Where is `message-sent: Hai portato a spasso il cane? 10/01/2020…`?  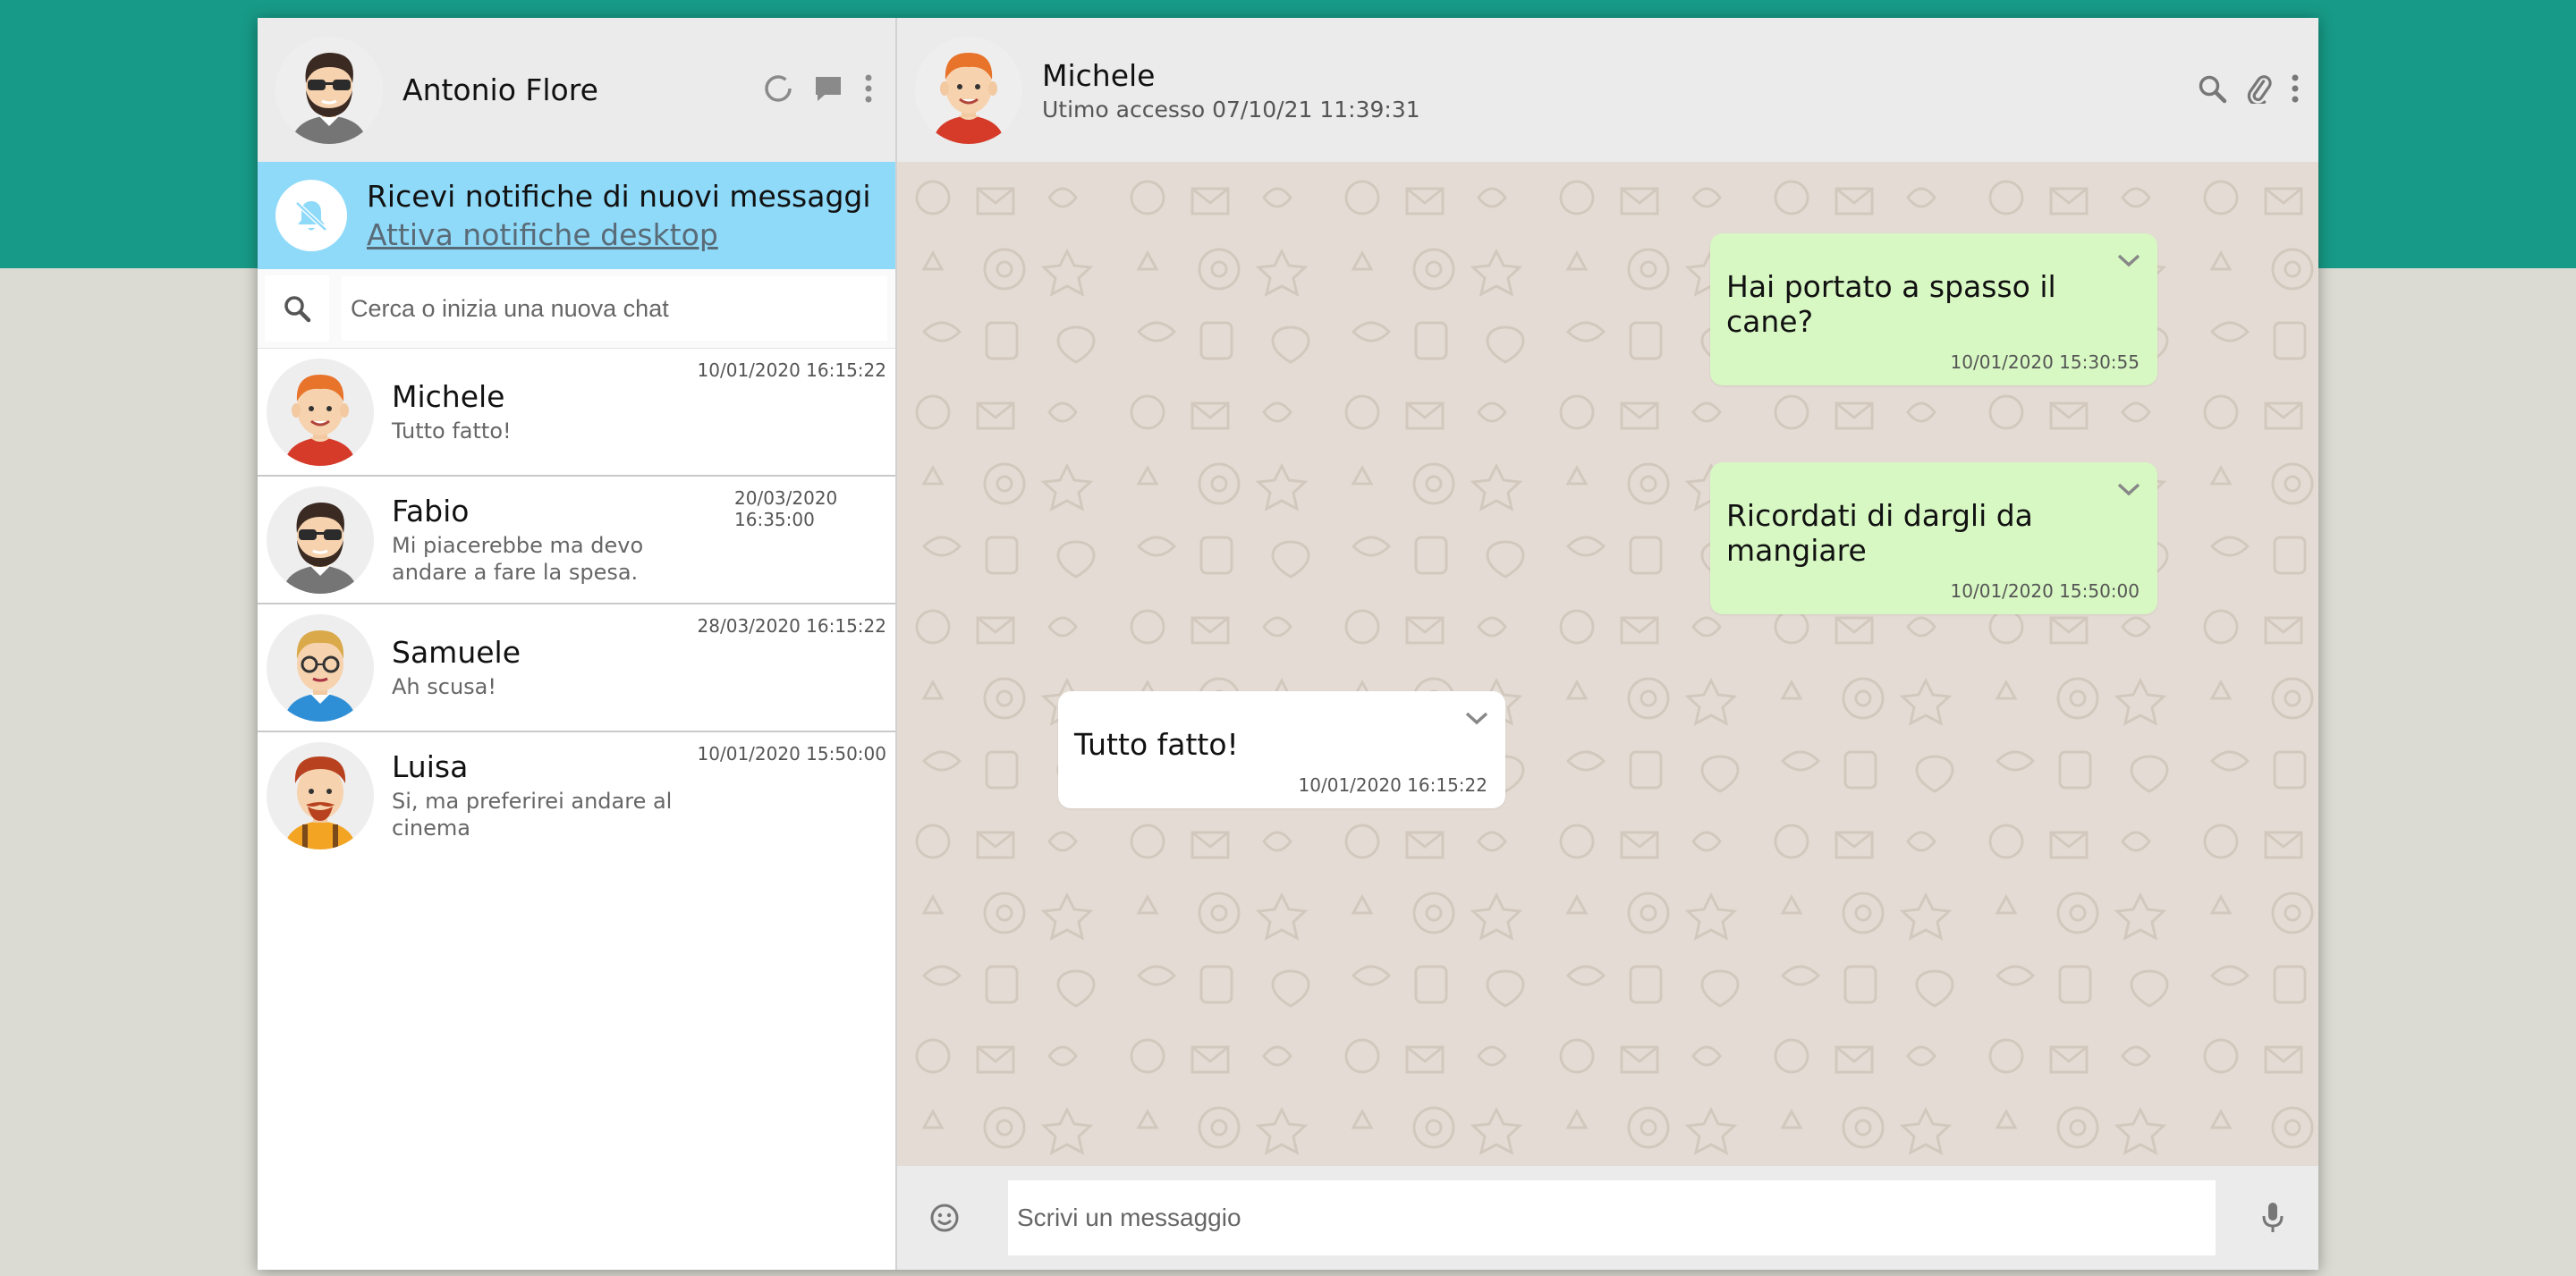 message-sent: Hai portato a spasso il cane? 10/01/2020… is located at coordinates (1933, 309).